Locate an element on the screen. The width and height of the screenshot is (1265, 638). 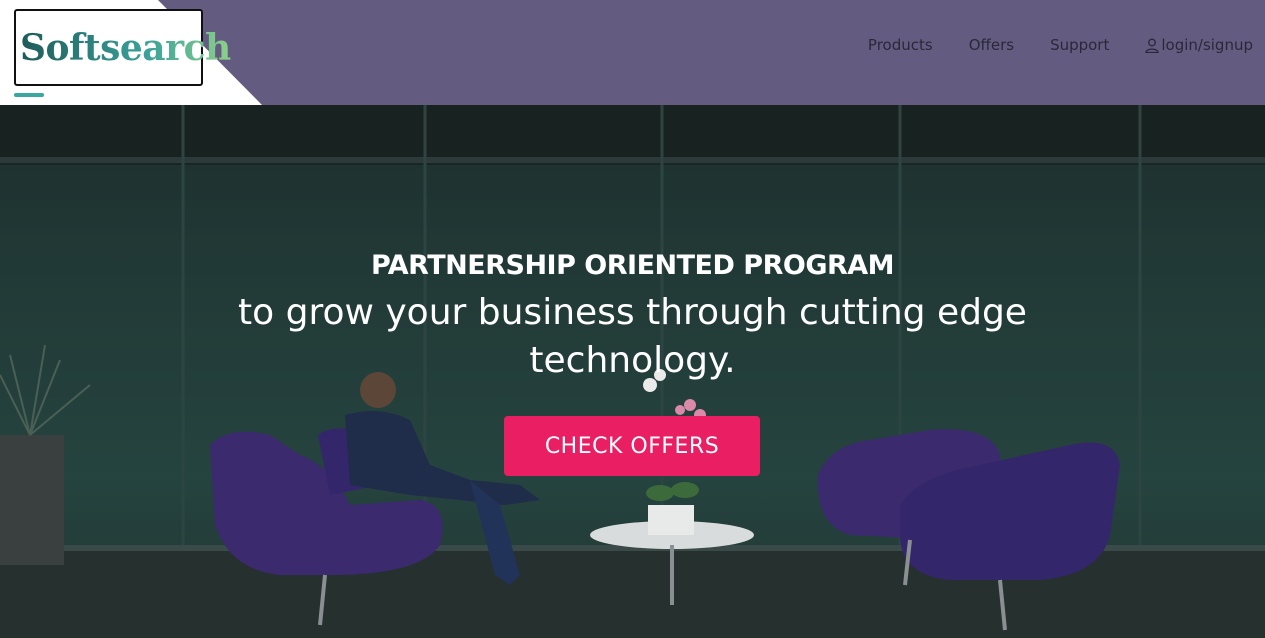
brand-logo-text: Softsearch is located at coordinates (125, 47).